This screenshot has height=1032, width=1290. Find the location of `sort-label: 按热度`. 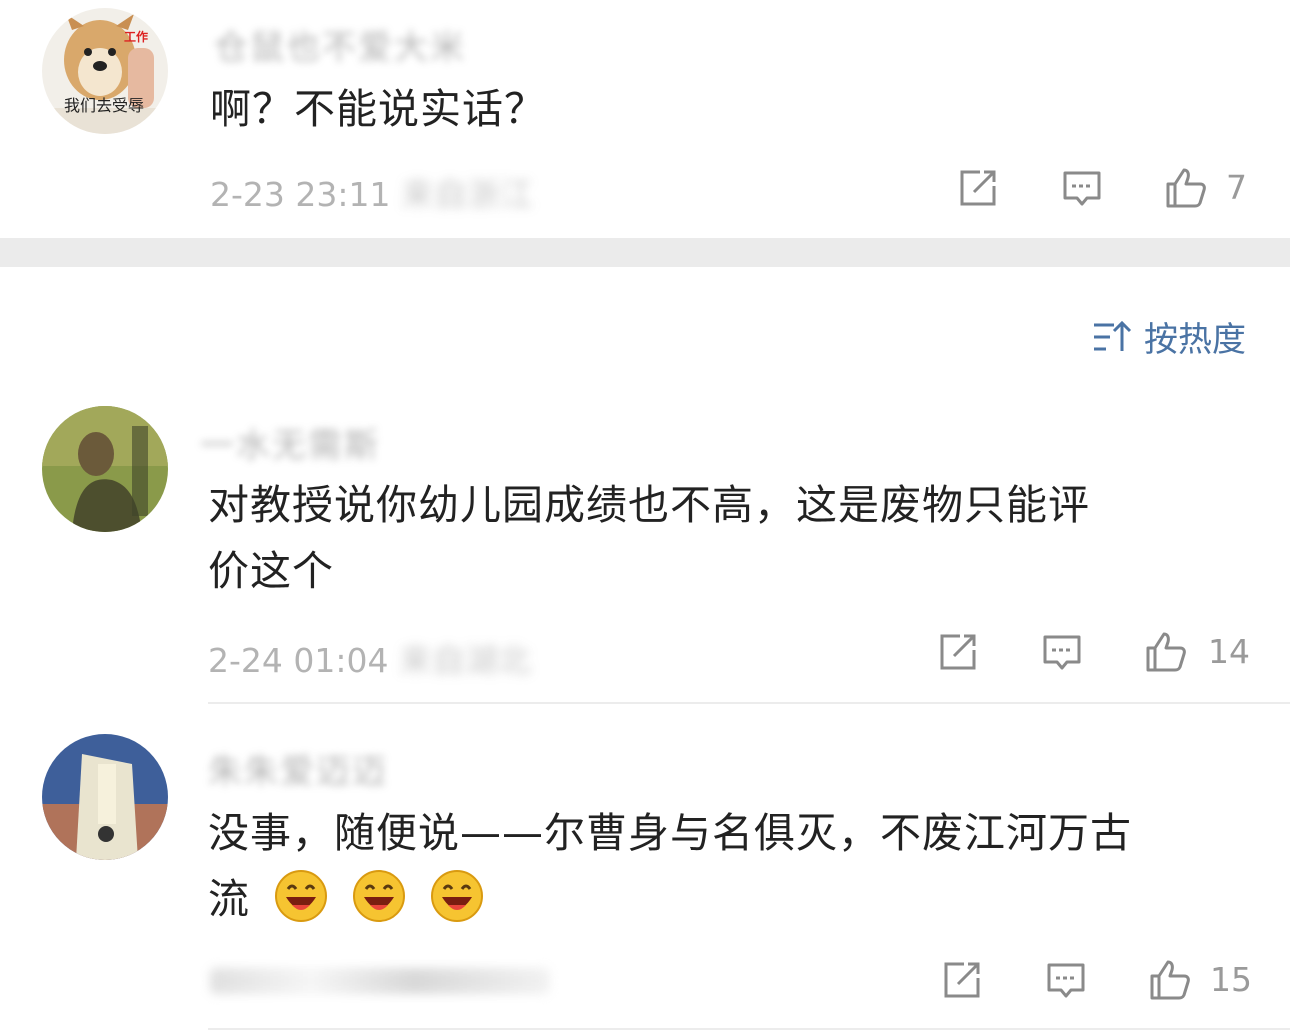

sort-label: 按热度 is located at coordinates (1195, 340).